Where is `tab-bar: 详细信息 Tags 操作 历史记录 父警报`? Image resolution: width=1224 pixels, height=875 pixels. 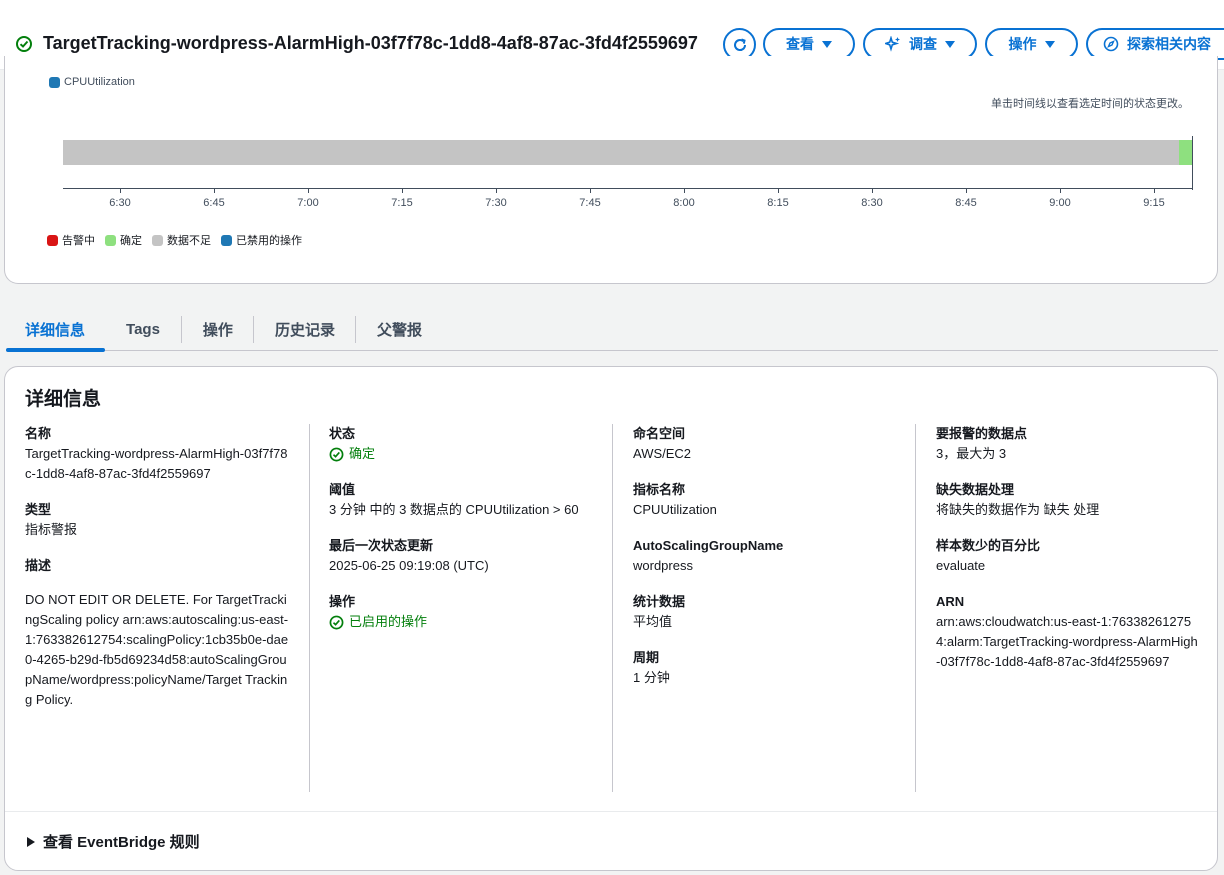
tab-bar: 详细信息 Tags 操作 历史记录 父警报 is located at coordinates (612, 330).